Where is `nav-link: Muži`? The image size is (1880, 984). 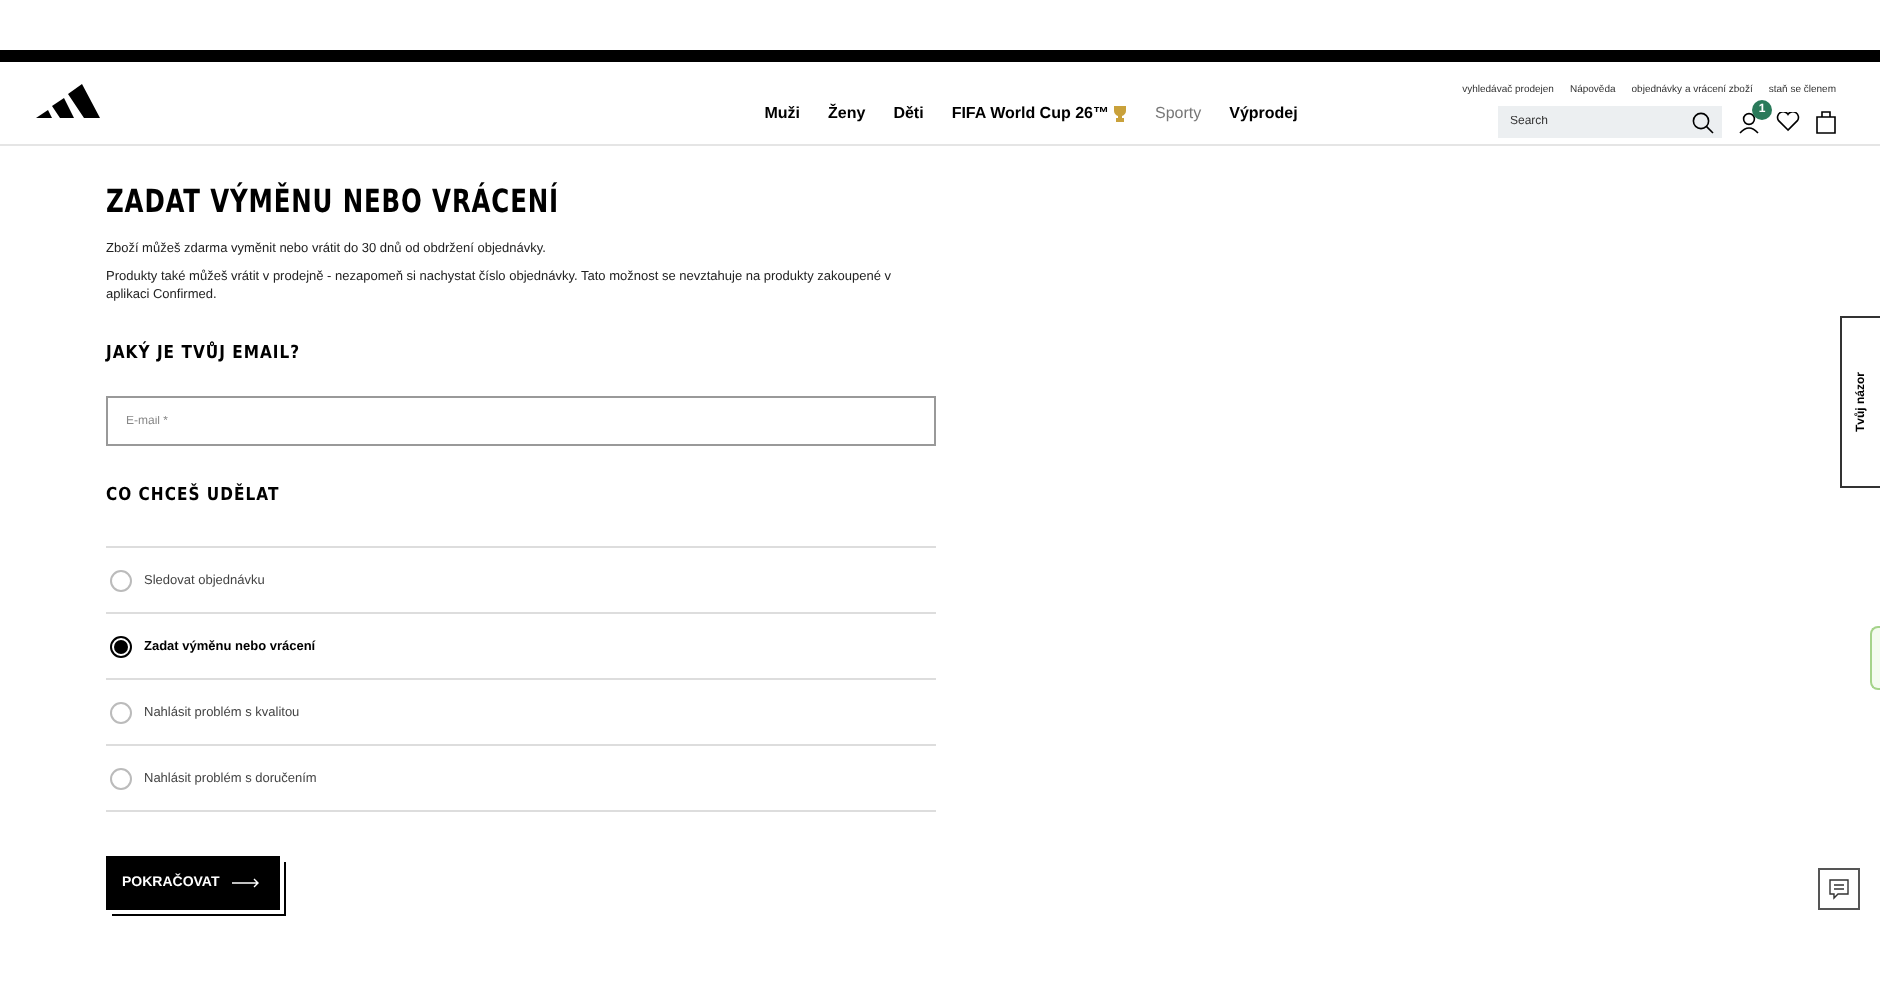 nav-link: Muži is located at coordinates (782, 113).